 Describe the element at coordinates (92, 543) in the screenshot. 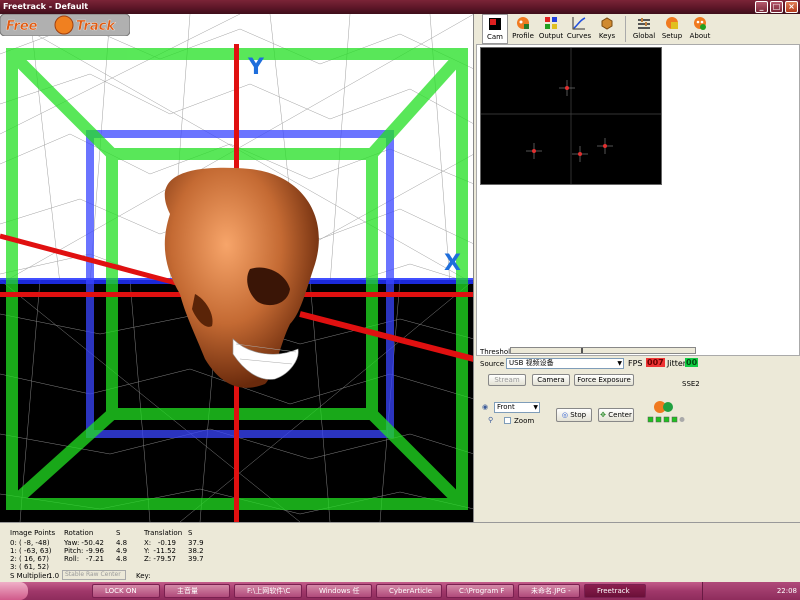

I see `rotation-yaw-value: -50.42` at that location.